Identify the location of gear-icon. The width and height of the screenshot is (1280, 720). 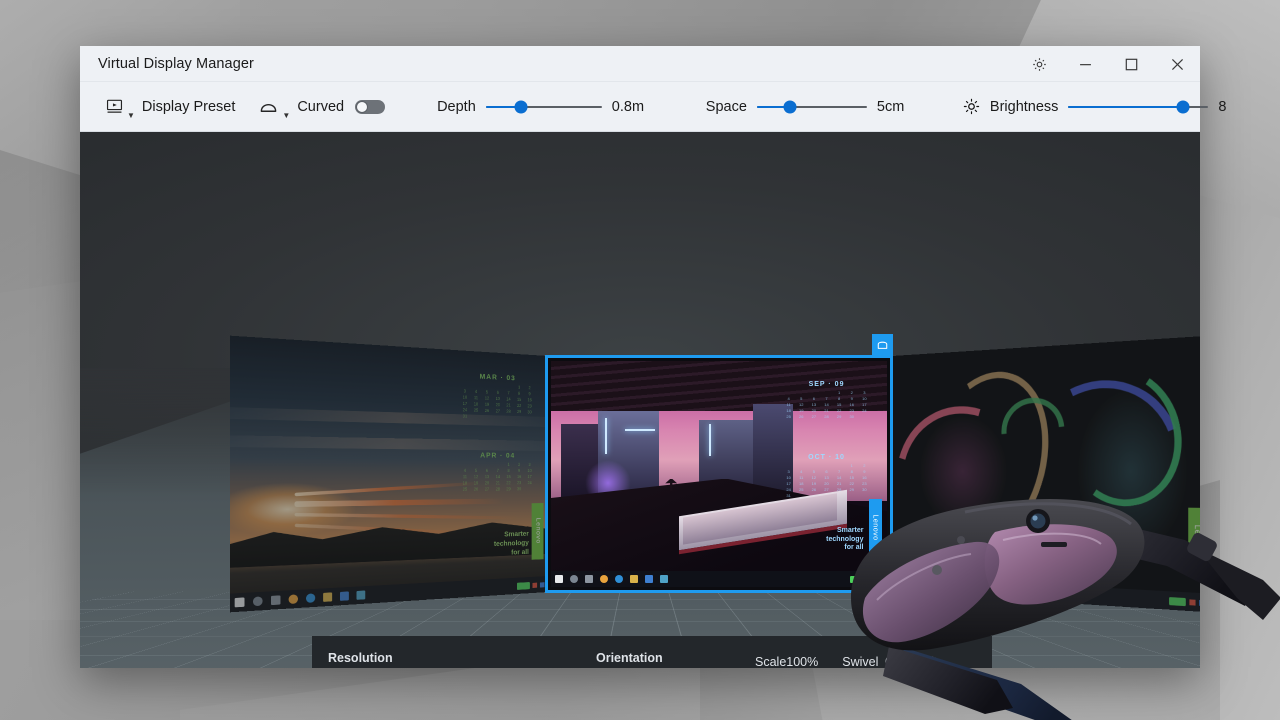
(1039, 64).